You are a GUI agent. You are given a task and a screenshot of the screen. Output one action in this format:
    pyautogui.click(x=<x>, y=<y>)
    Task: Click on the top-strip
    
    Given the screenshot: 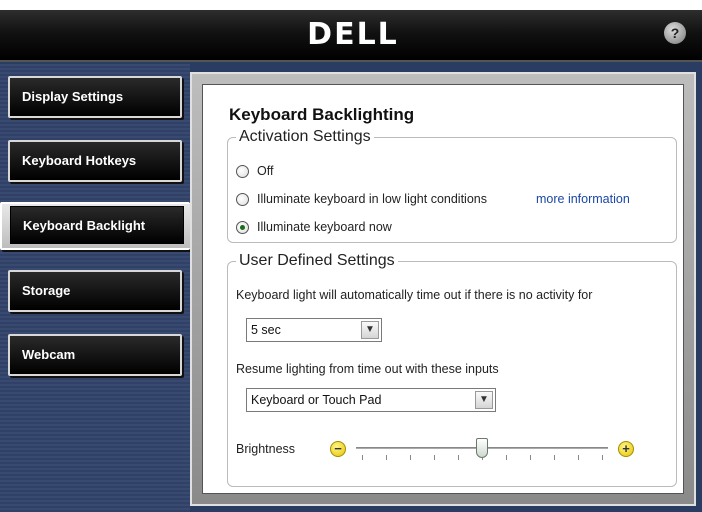 What is the action you would take?
    pyautogui.click(x=351, y=5)
    